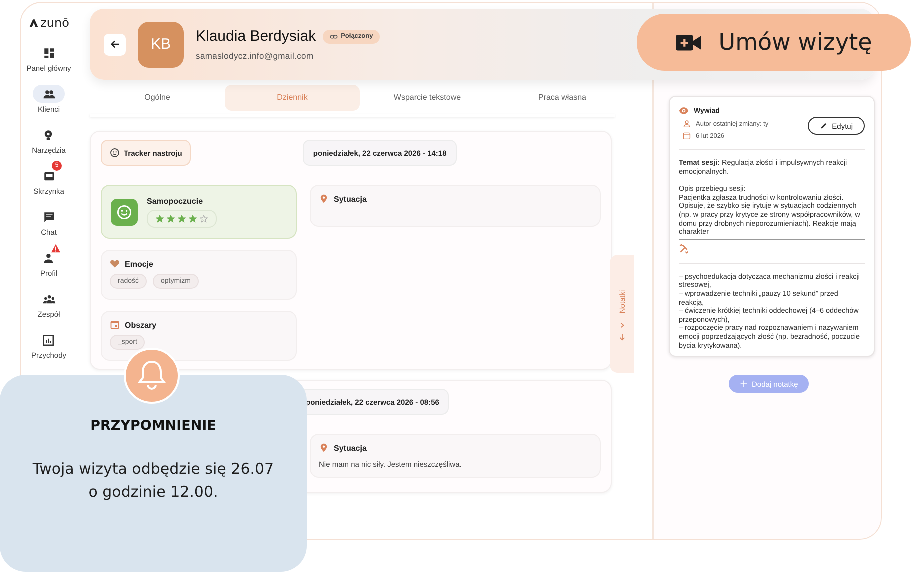  What do you see at coordinates (622, 337) in the screenshot?
I see `arrow-icon` at bounding box center [622, 337].